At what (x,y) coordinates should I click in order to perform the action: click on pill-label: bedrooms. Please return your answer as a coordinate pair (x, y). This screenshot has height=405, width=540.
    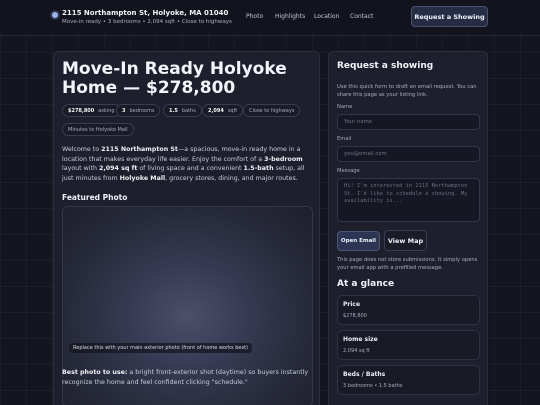
    Looking at the image, I should click on (142, 110).